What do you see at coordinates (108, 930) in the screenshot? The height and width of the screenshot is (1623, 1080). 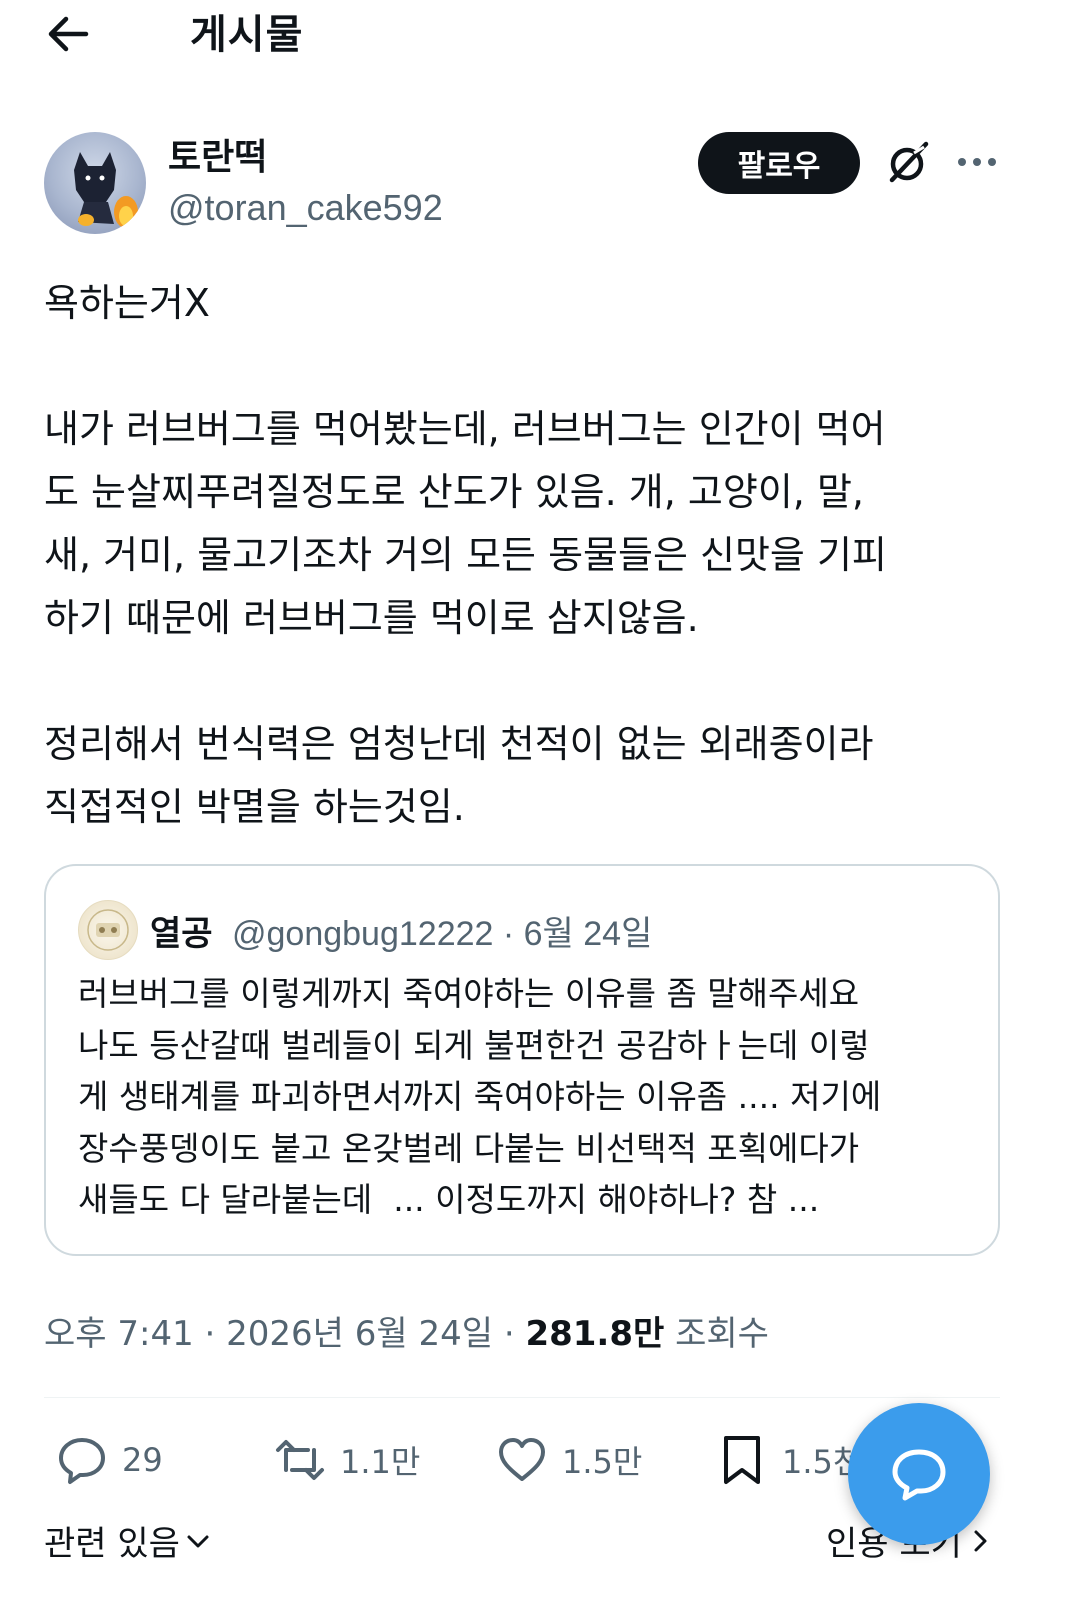 I see `quote-avatar` at bounding box center [108, 930].